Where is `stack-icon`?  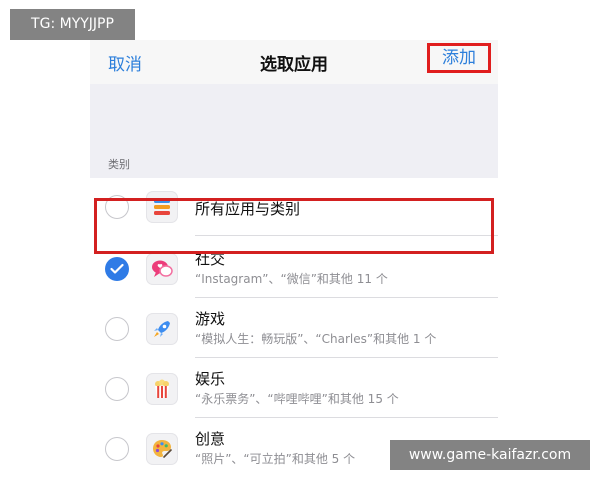
stack-icon is located at coordinates (162, 207).